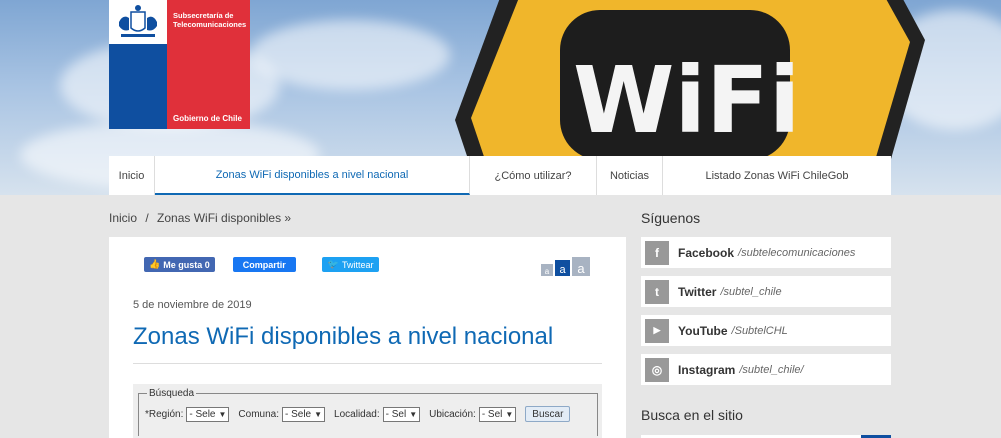 Image resolution: width=1001 pixels, height=438 pixels. Describe the element at coordinates (657, 369) in the screenshot. I see `instagram-icon: ◎` at that location.